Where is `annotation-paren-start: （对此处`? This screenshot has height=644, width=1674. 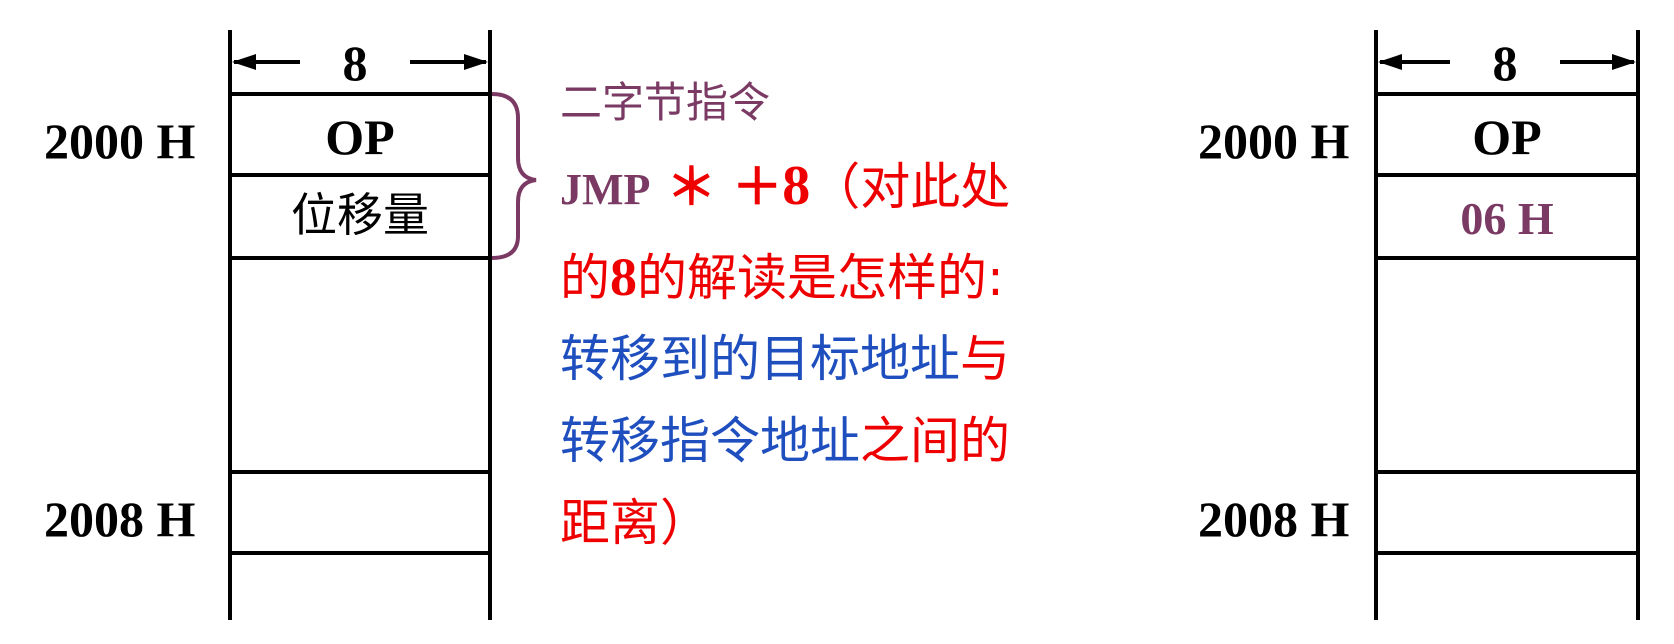 annotation-paren-start: （对此处 is located at coordinates (910, 187).